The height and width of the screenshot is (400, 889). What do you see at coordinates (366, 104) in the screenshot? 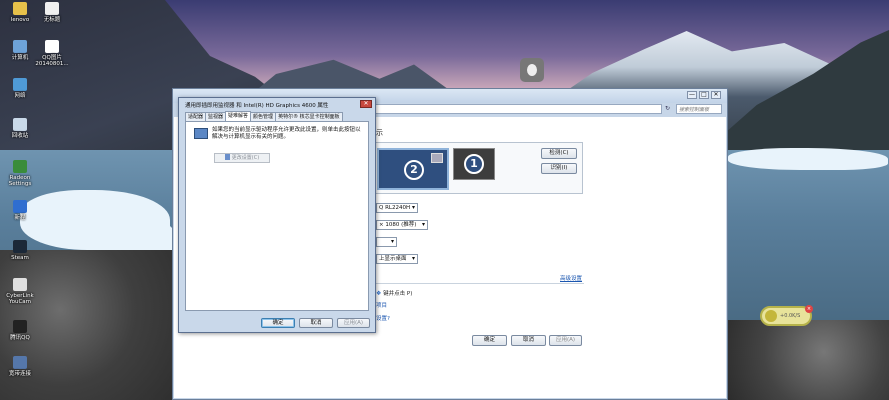
I see `dialog-close-button: ✕` at bounding box center [366, 104].